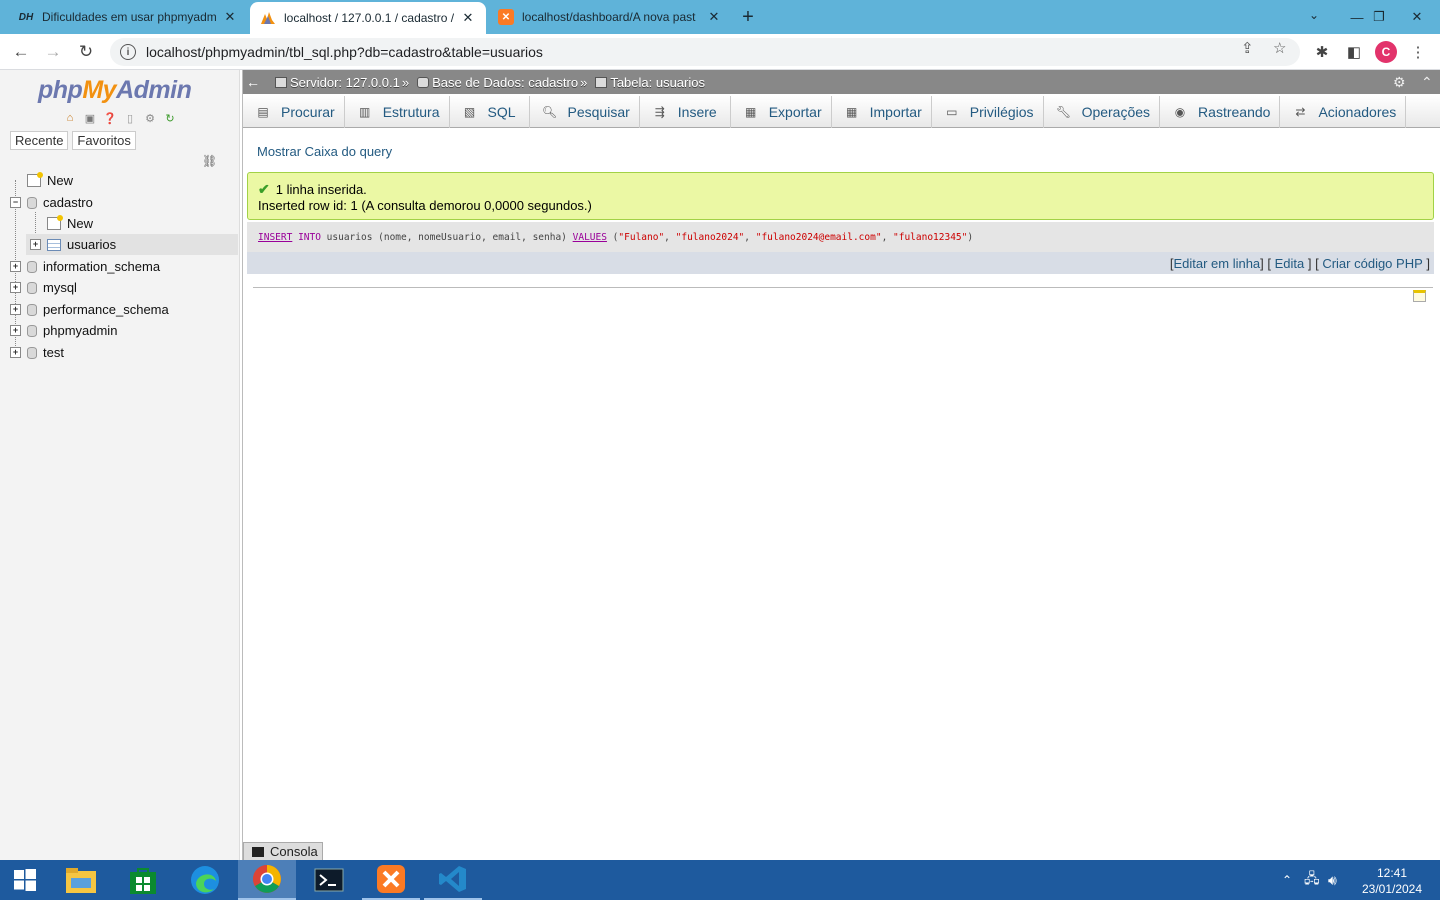 This screenshot has width=1440, height=900. I want to click on collapse-top-icon: ⌃, so click(1427, 82).